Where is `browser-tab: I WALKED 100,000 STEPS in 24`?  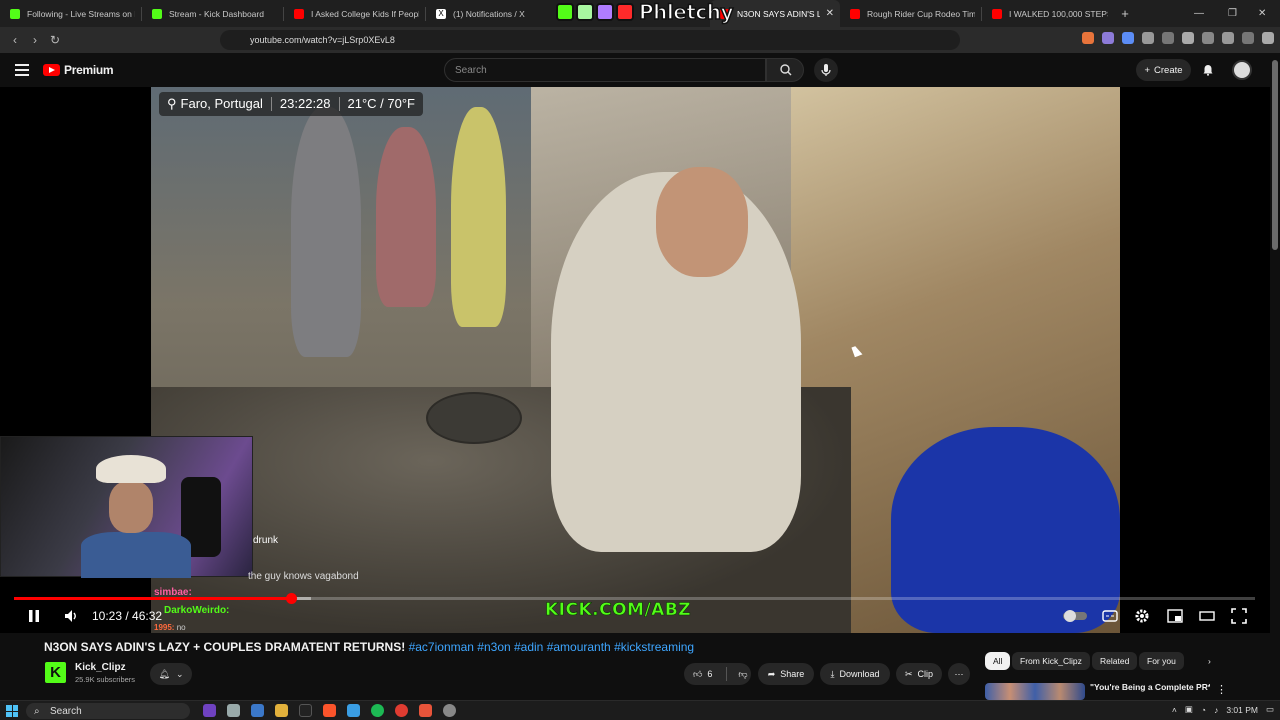 browser-tab: I WALKED 100,000 STEPS in 24 is located at coordinates (1048, 13).